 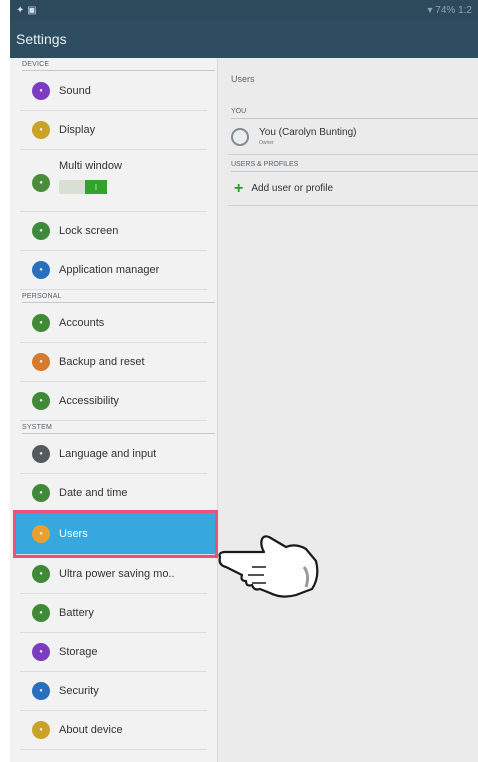 I want to click on sidebar-item-label: Storage, so click(x=78, y=652).